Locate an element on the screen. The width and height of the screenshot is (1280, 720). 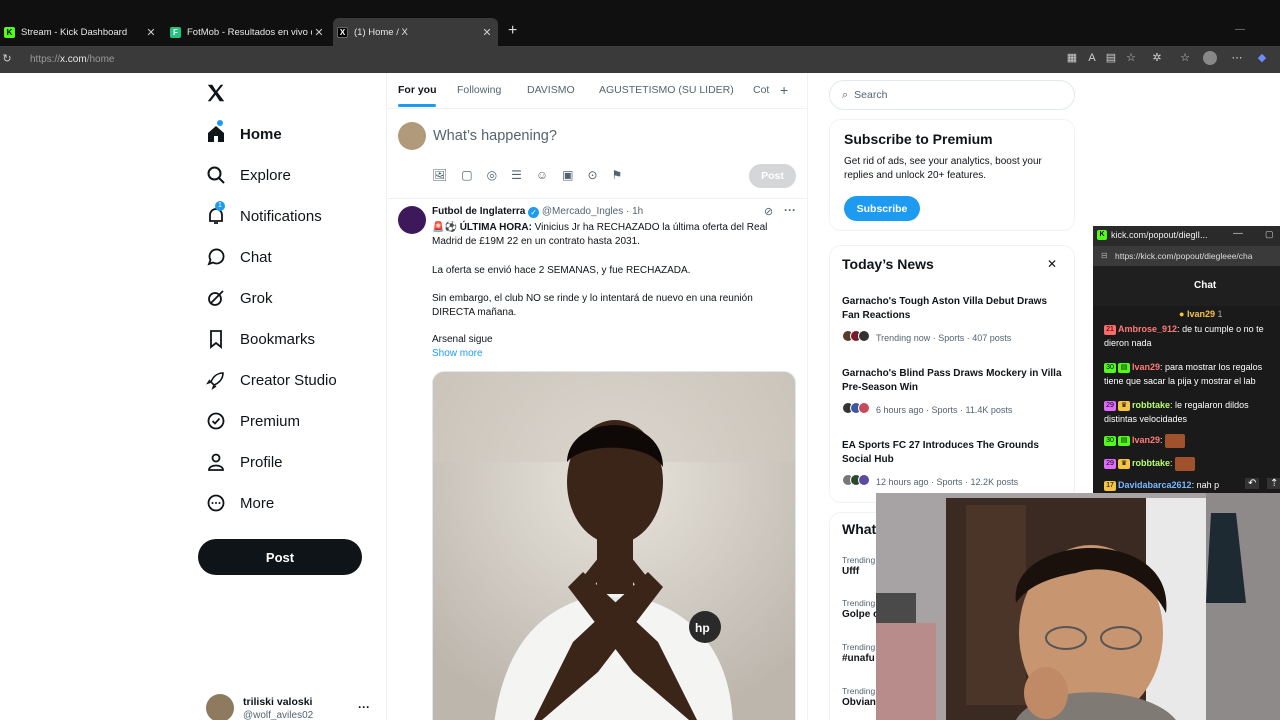
compose-avatar is located at coordinates (412, 136).